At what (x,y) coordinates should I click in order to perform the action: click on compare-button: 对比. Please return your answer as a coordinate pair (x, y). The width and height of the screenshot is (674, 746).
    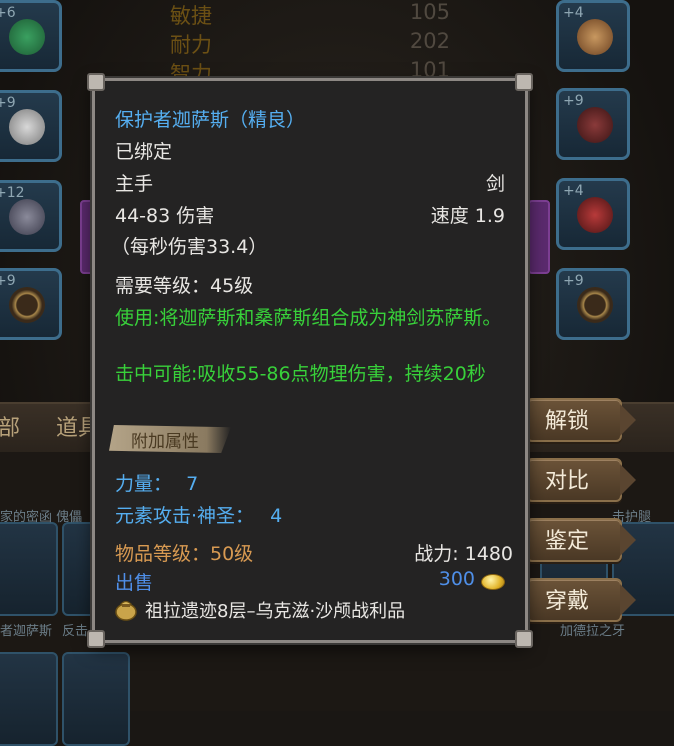
    Looking at the image, I should click on (581, 480).